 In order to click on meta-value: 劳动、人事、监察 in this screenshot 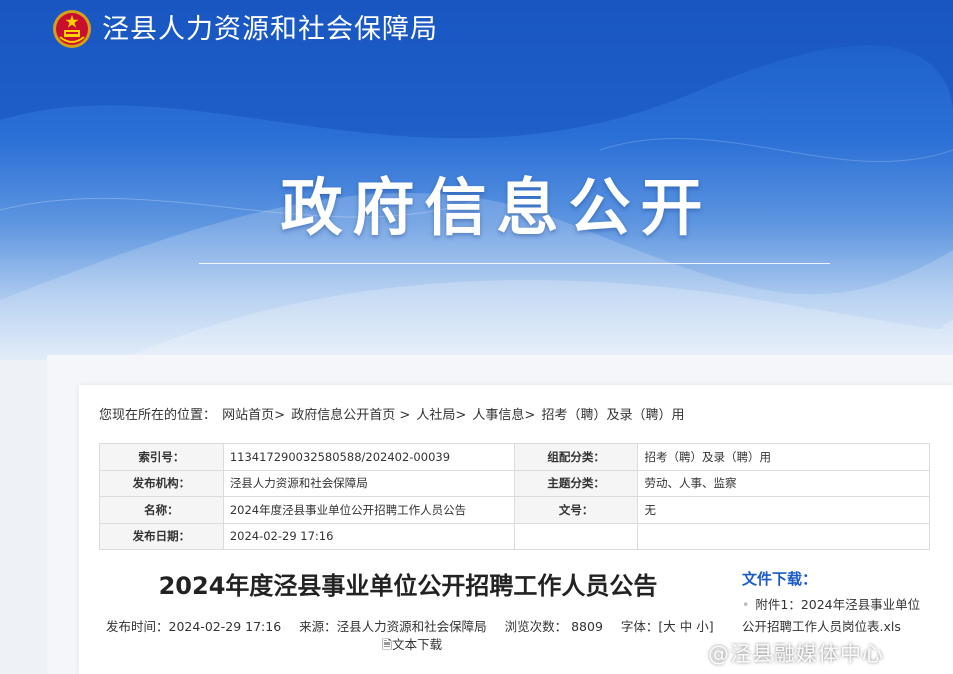, I will do `click(783, 483)`.